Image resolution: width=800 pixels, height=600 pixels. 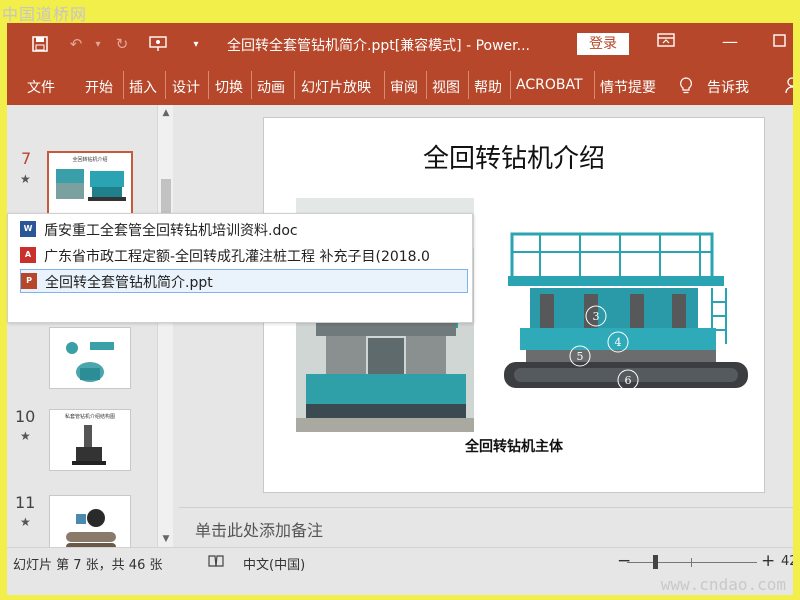 I want to click on callout-label: 6, so click(x=628, y=380).